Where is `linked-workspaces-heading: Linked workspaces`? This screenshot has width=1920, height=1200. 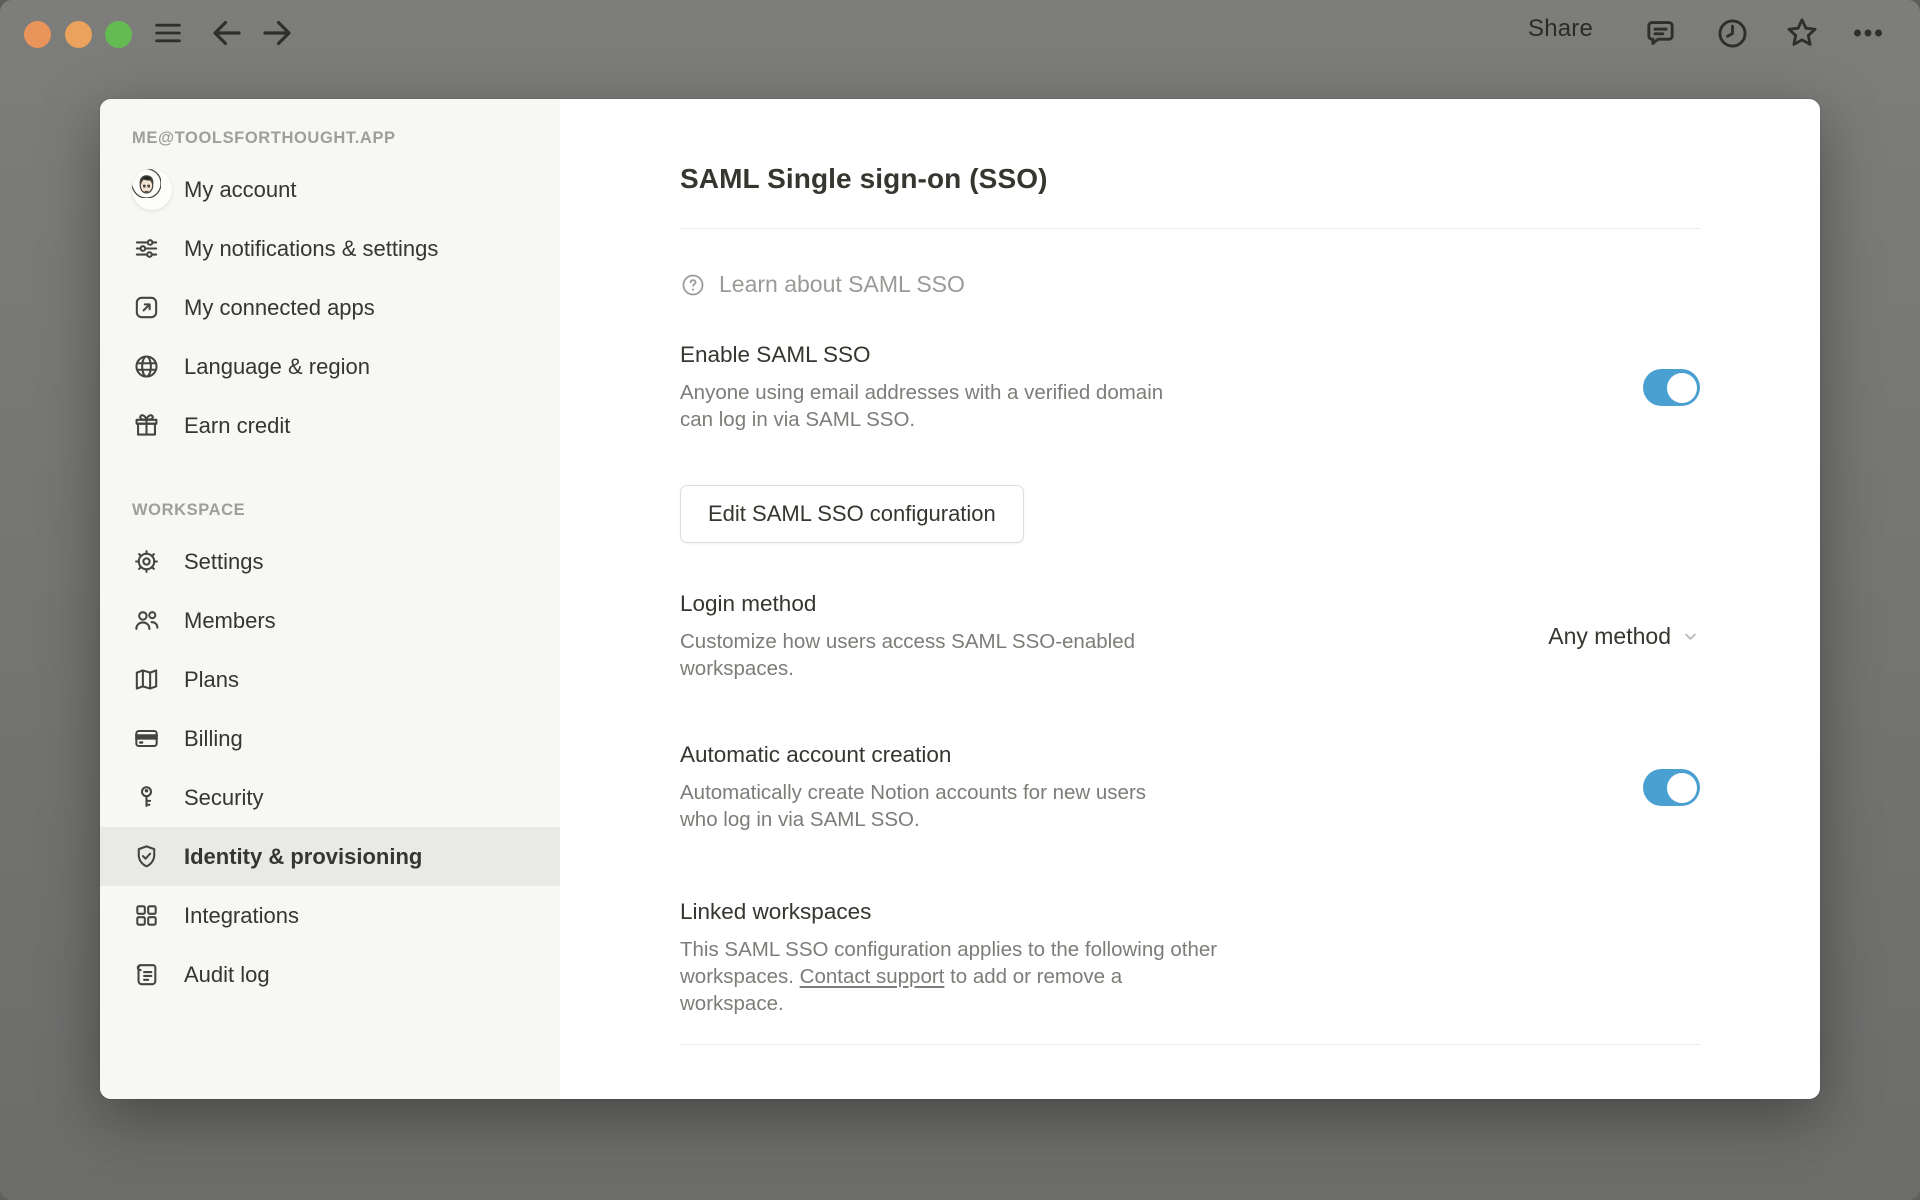 linked-workspaces-heading: Linked workspaces is located at coordinates (776, 912).